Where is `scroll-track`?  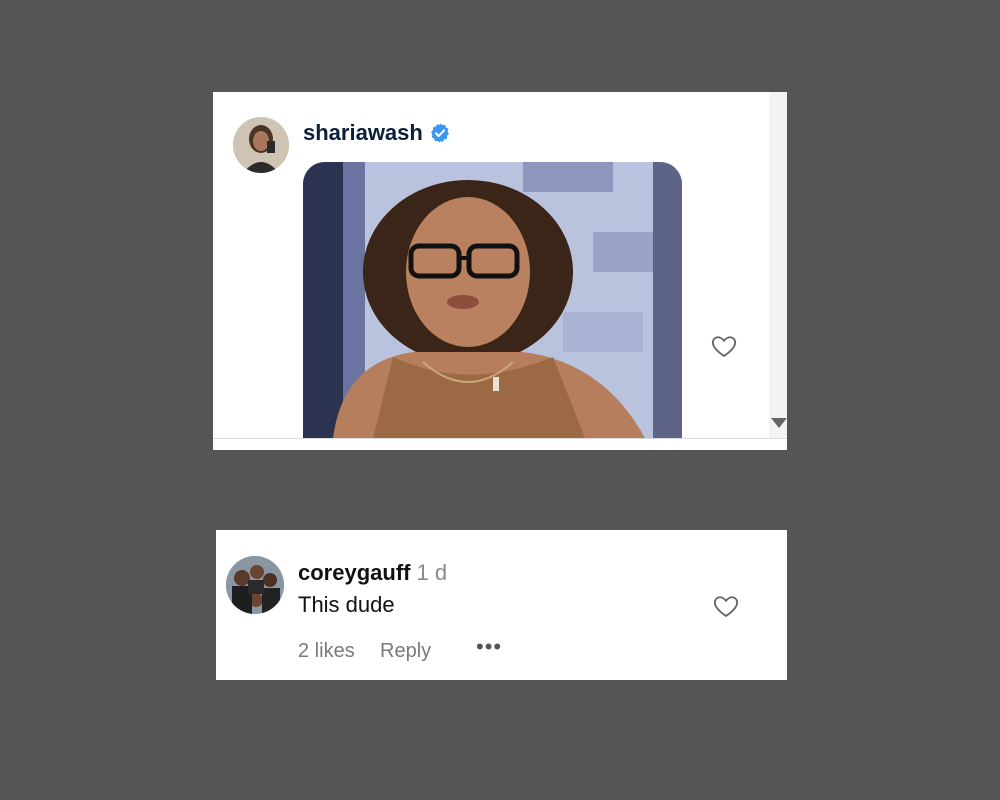
scroll-track is located at coordinates (778, 265).